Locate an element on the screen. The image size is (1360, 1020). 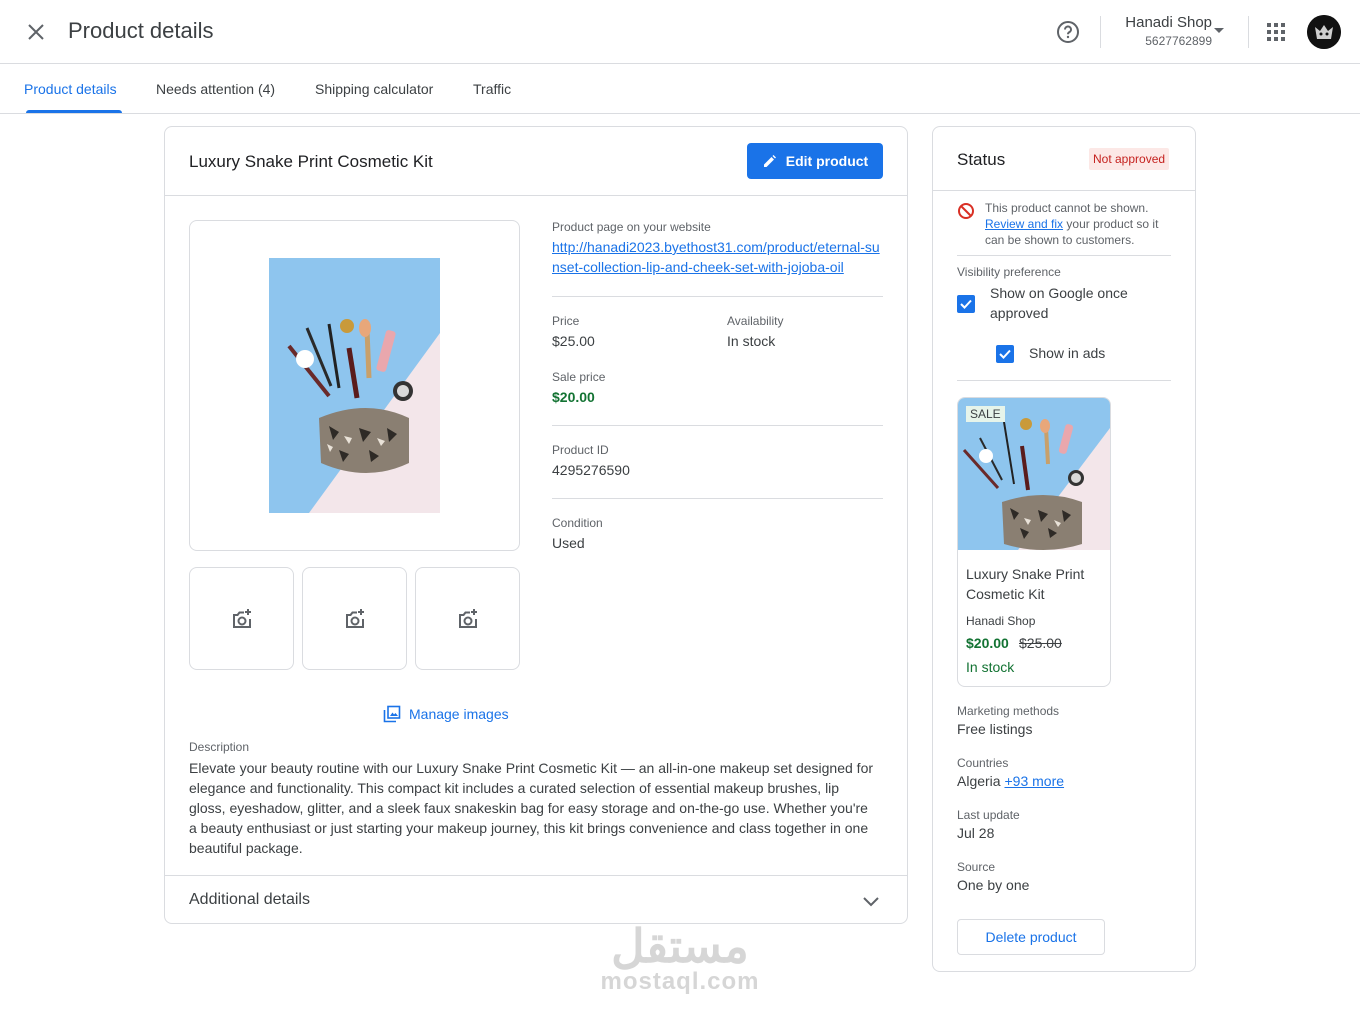
sale-price-value: $20.00 is located at coordinates (573, 397).